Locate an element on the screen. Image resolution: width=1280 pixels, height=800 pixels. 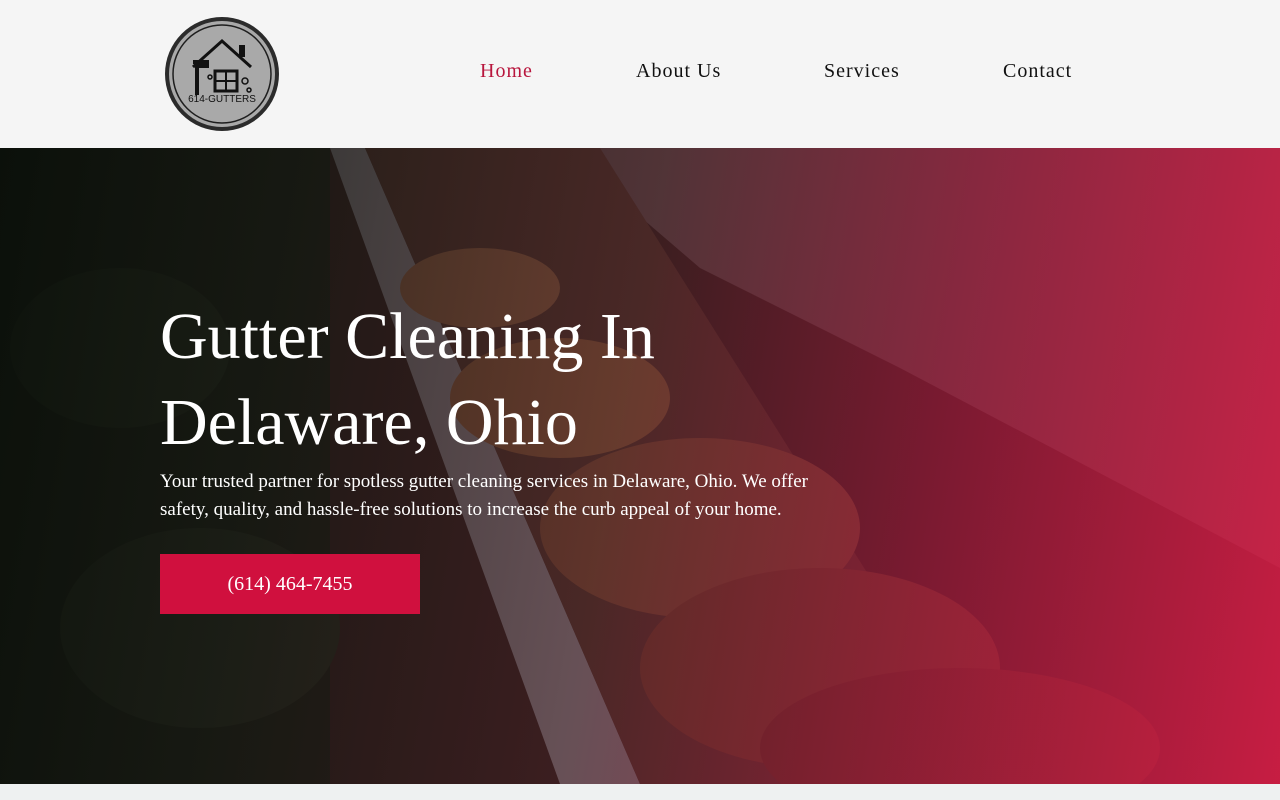
next-section-edge is located at coordinates (640, 792).